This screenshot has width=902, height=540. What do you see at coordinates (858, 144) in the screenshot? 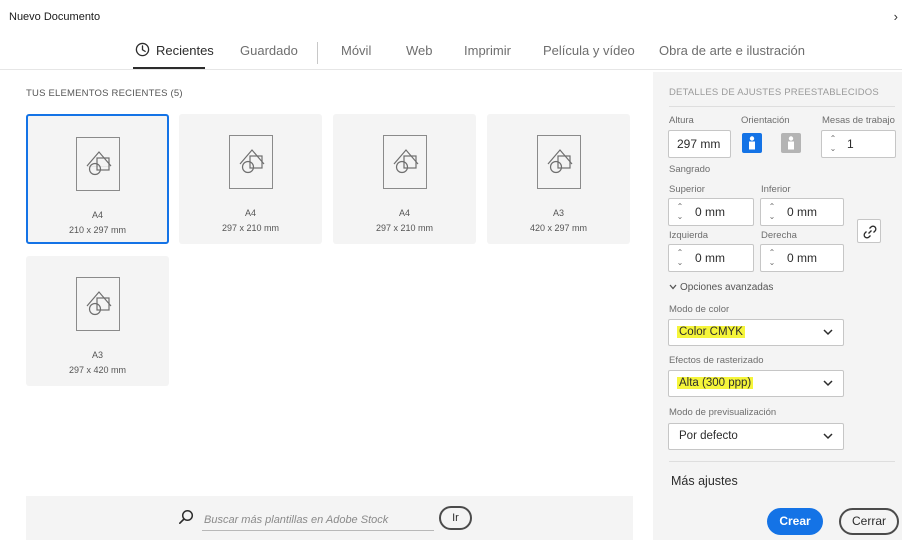
I see `artboards-field: ⌃ ⌄ 1` at bounding box center [858, 144].